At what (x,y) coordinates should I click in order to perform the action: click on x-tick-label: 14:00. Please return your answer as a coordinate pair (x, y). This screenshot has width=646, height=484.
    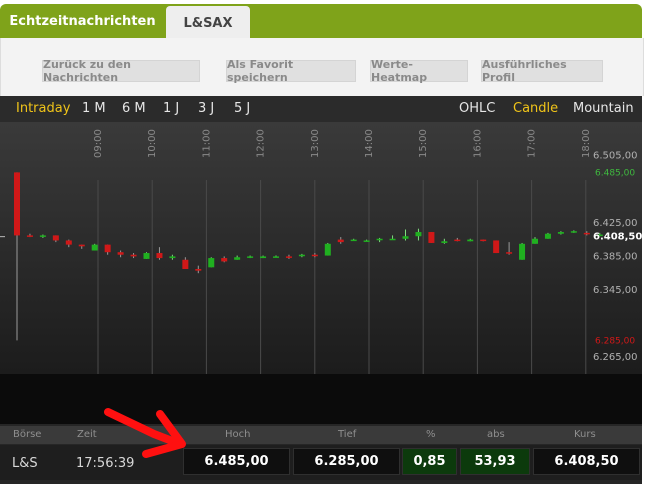
    Looking at the image, I should click on (369, 143).